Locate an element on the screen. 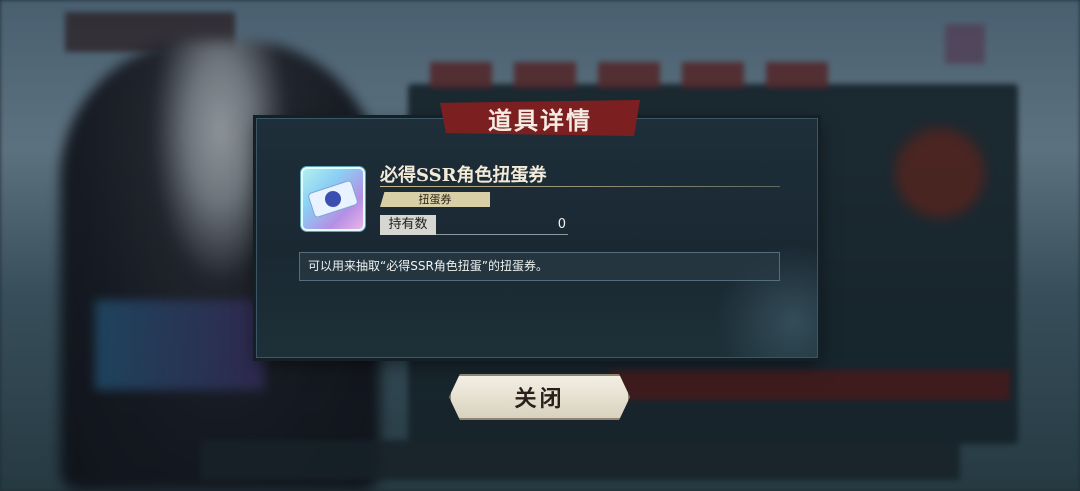  hold-count-label: 持有数 is located at coordinates (408, 225).